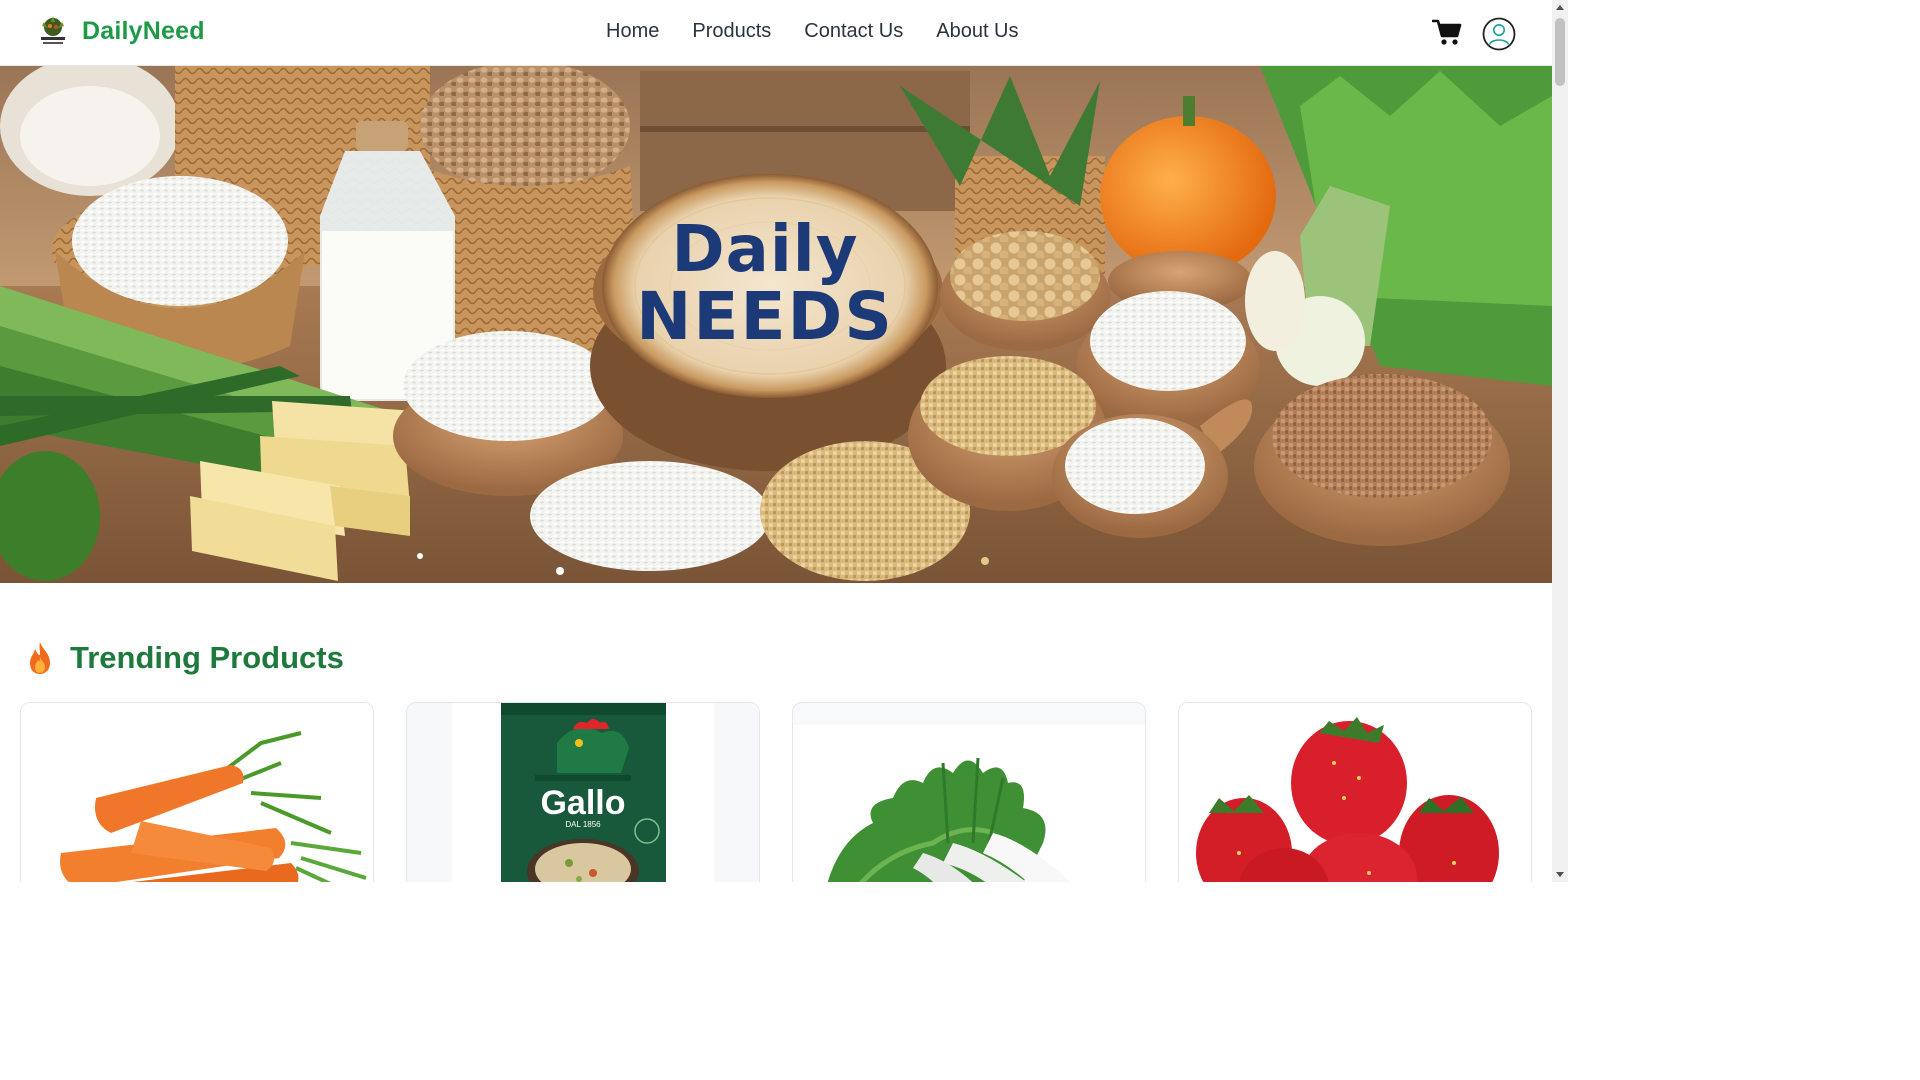  I want to click on scroll-down-arrow-icon, so click(1560, 874).